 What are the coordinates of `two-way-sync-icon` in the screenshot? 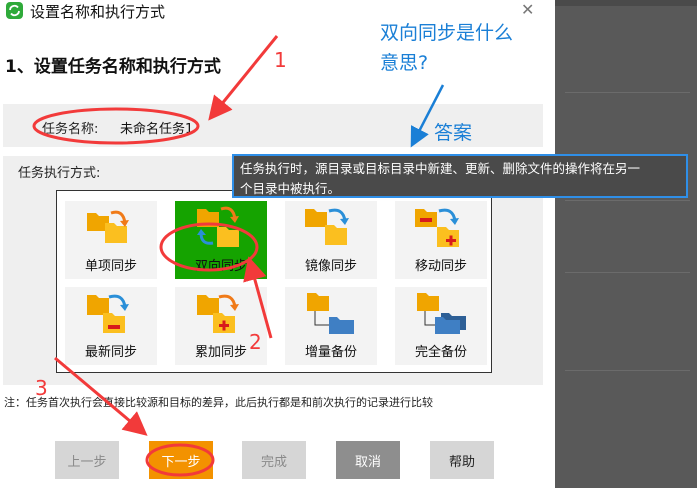 It's located at (218, 226).